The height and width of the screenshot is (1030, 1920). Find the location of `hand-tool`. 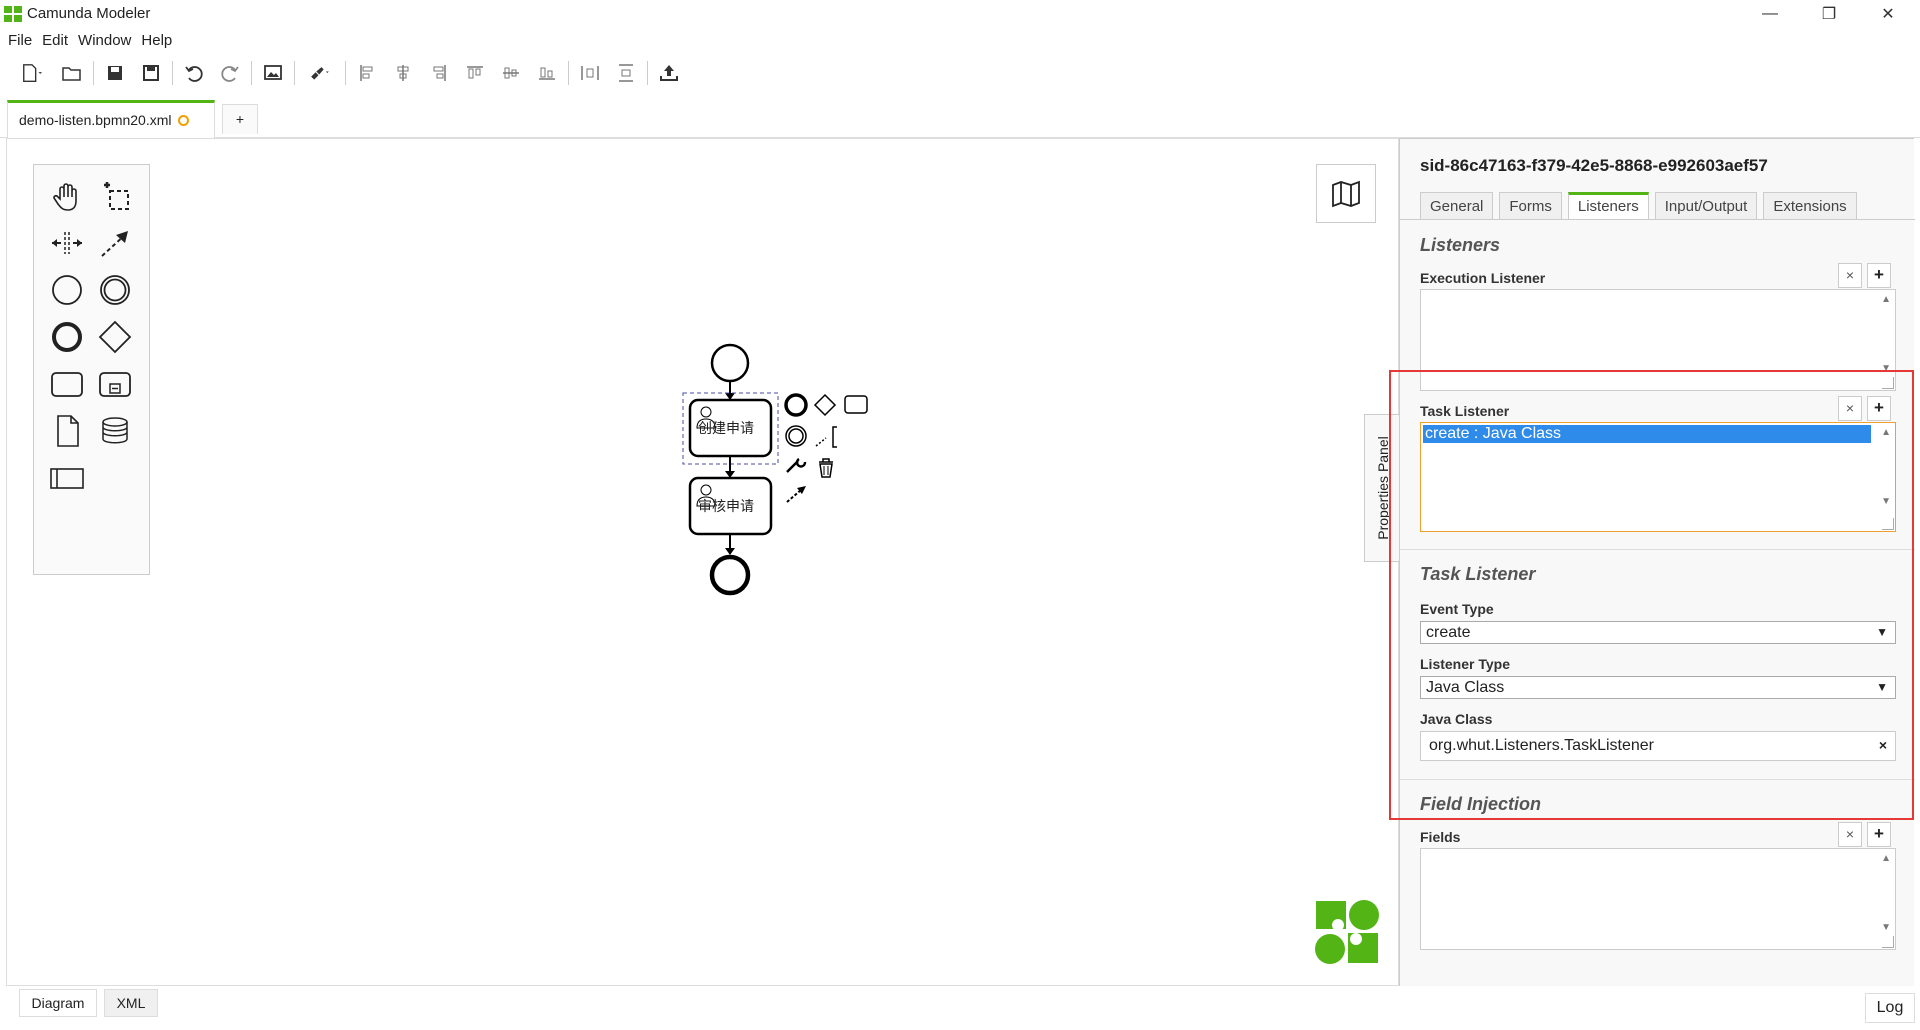

hand-tool is located at coordinates (67, 196).